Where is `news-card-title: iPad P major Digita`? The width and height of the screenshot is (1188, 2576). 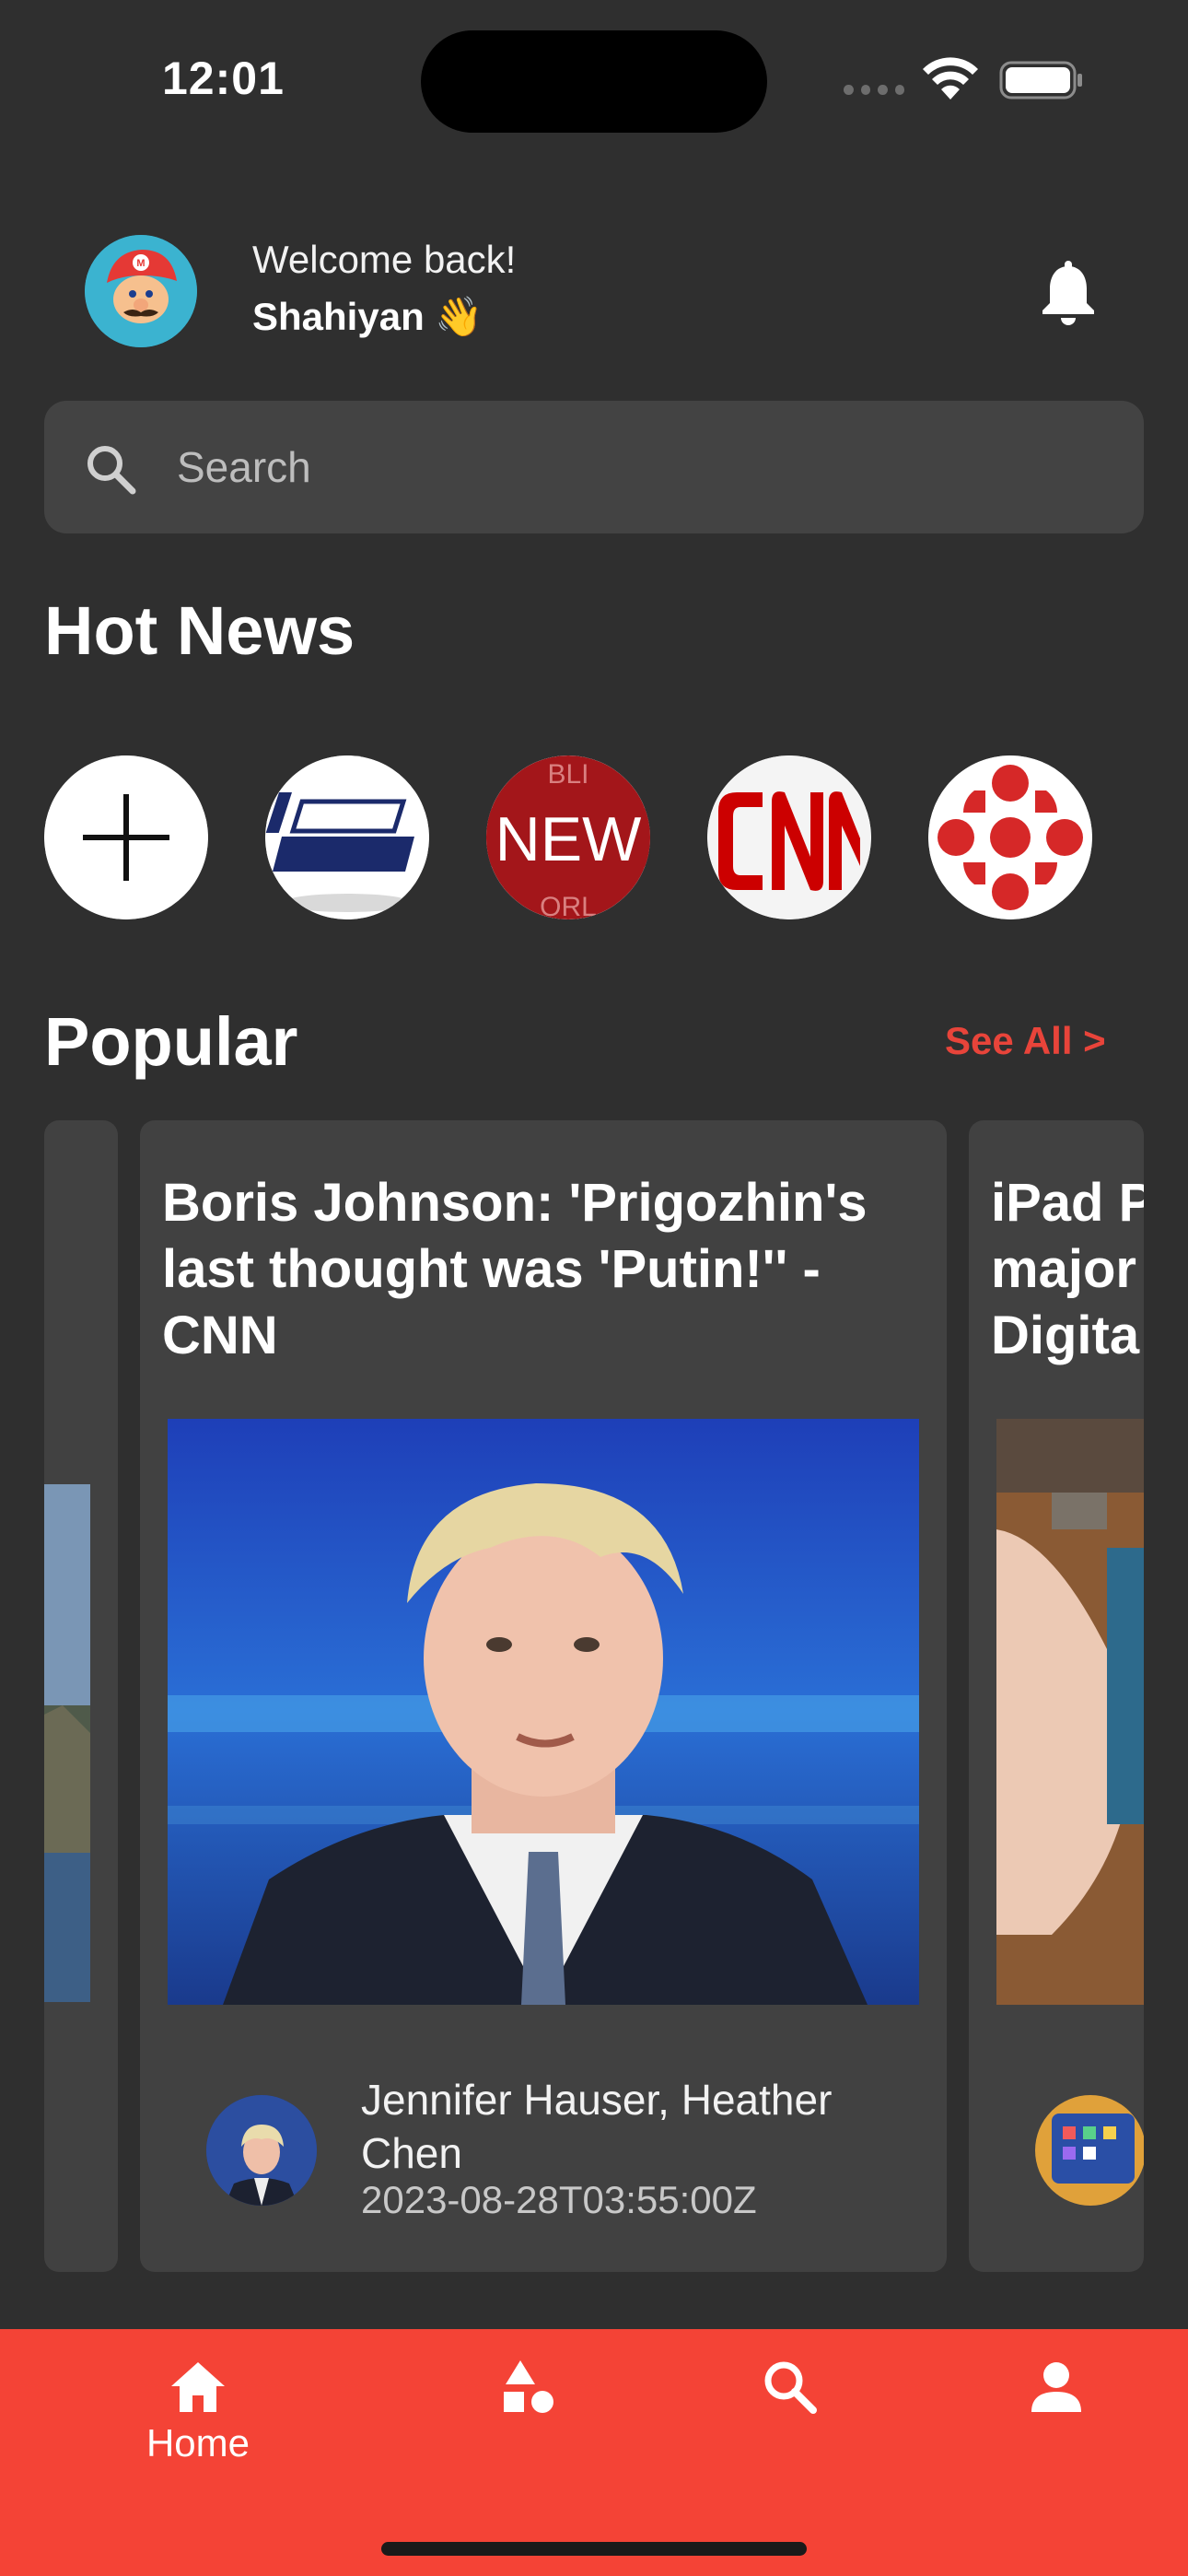
news-card-title: iPad P major Digita is located at coordinates (1067, 1269).